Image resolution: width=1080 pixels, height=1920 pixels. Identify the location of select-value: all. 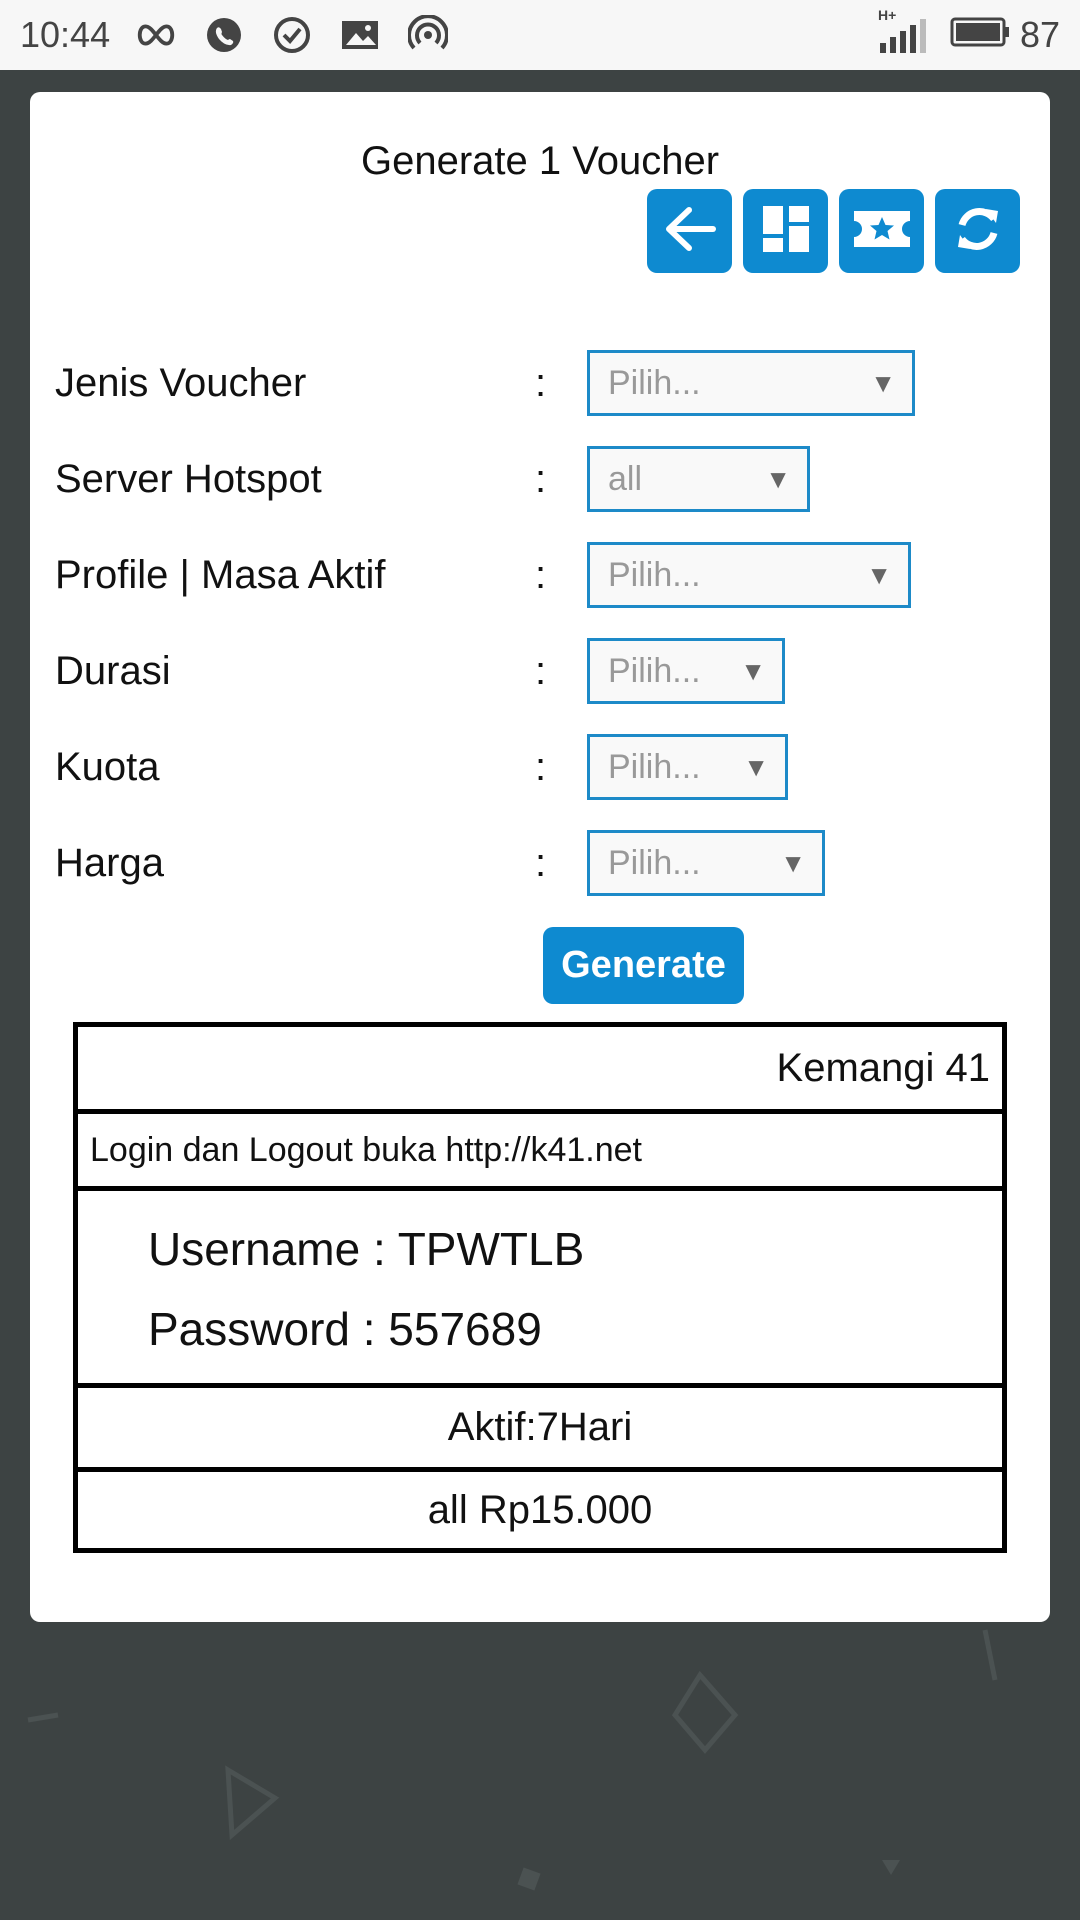
(625, 478).